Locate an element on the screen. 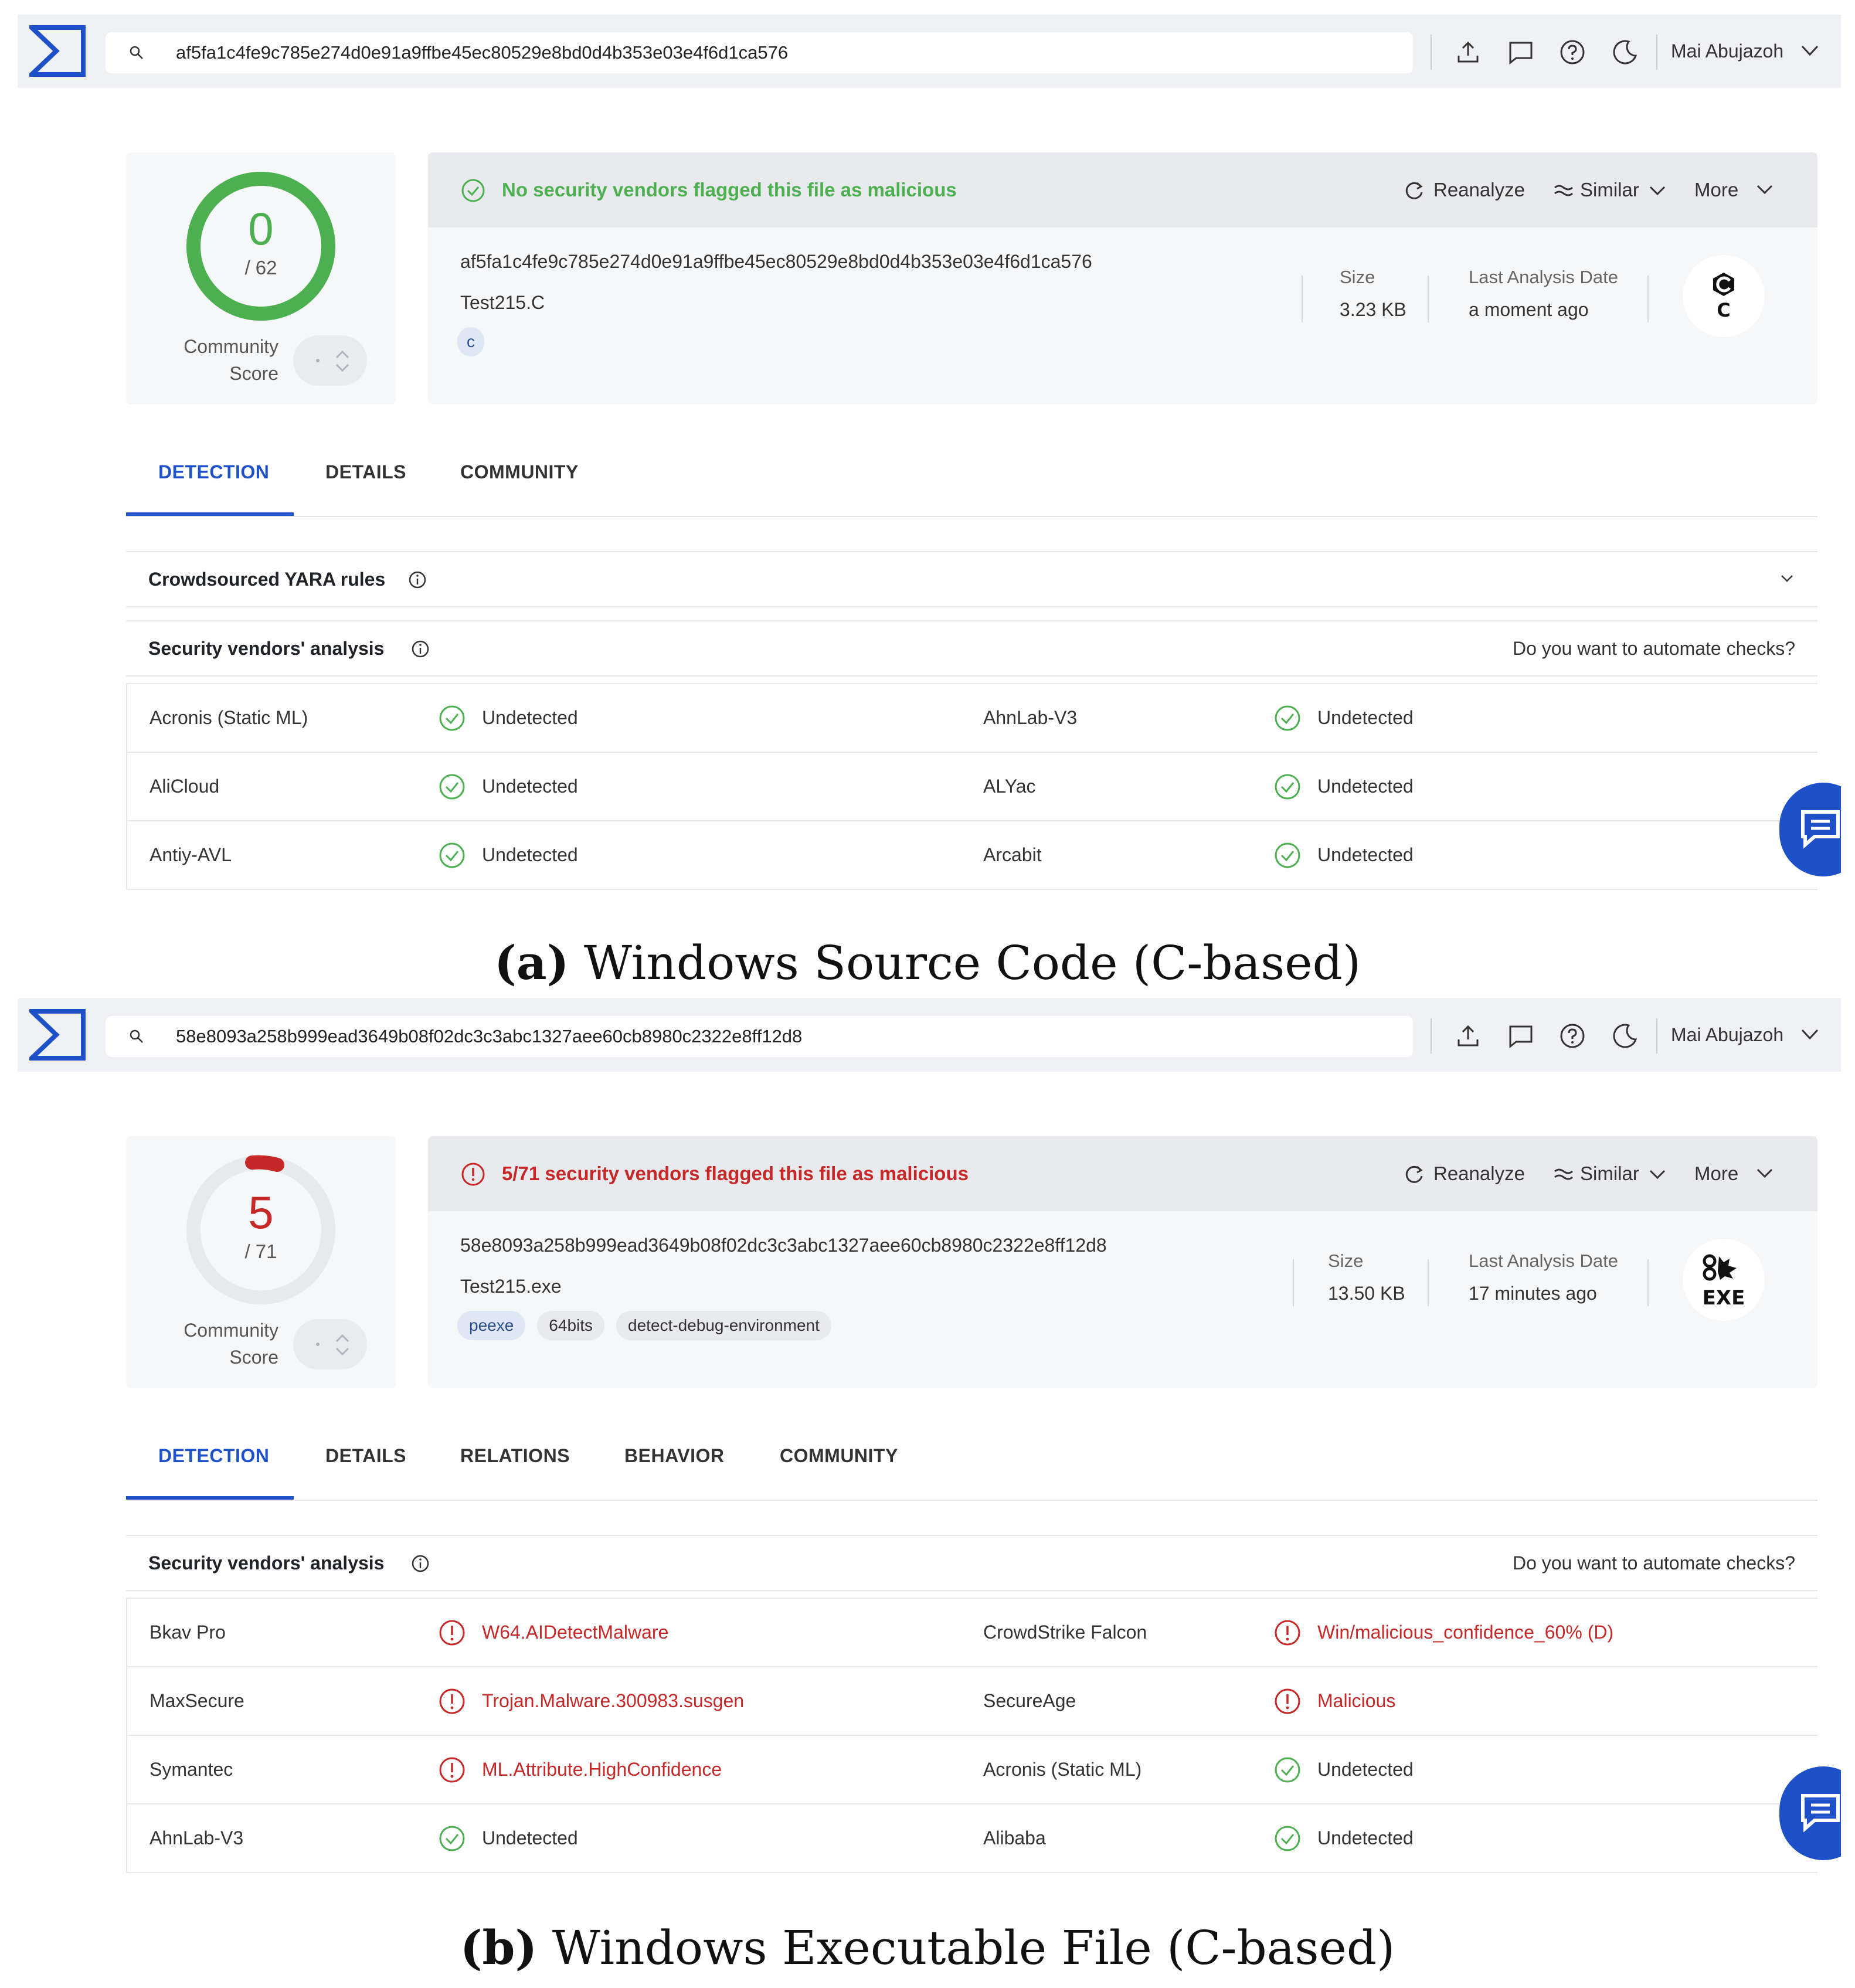 This screenshot has height=1988, width=1855. size-value: 13.50 KB is located at coordinates (1366, 1293).